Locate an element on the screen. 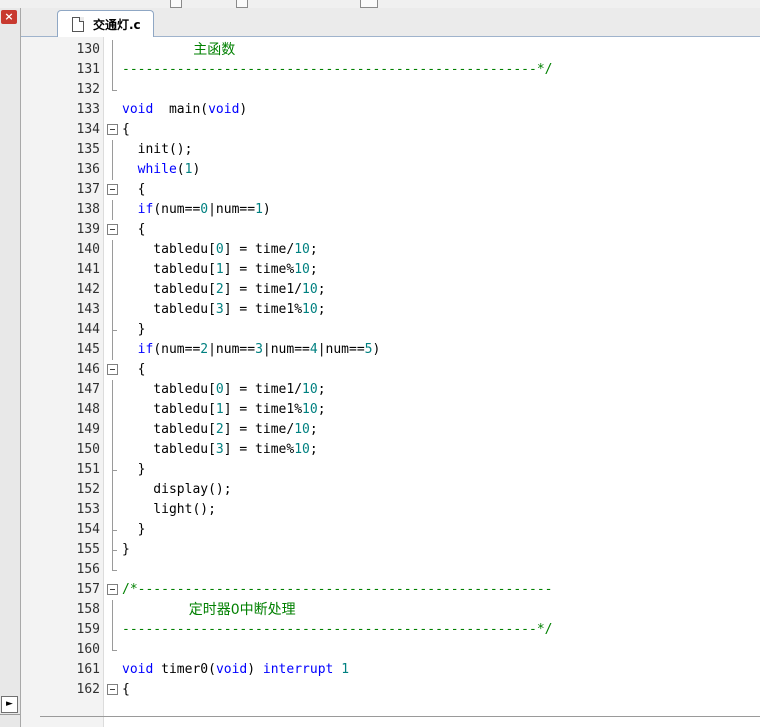 The image size is (760, 727). code-line: 133 void main(void) is located at coordinates (390, 110).